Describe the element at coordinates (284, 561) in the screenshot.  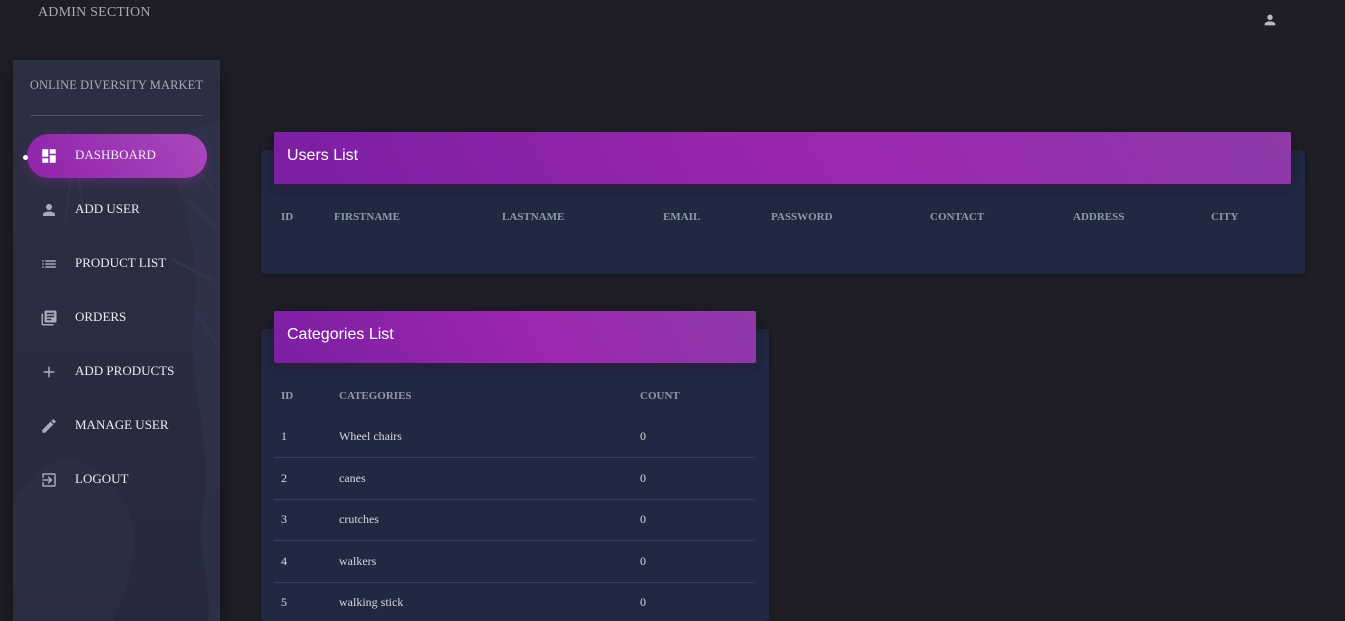
I see `category-id: 4` at that location.